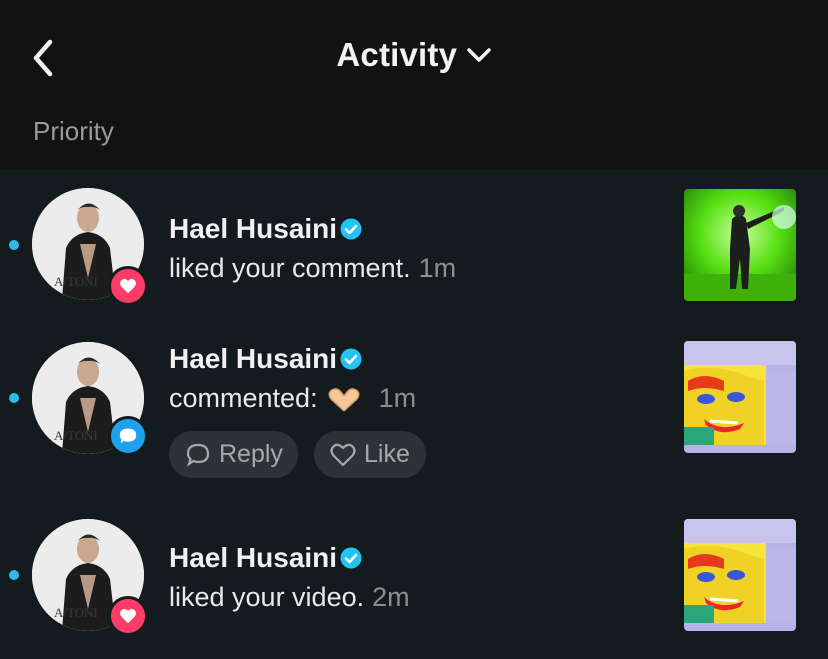 This screenshot has height=659, width=828. What do you see at coordinates (198, 455) in the screenshot?
I see `reply-icon` at bounding box center [198, 455].